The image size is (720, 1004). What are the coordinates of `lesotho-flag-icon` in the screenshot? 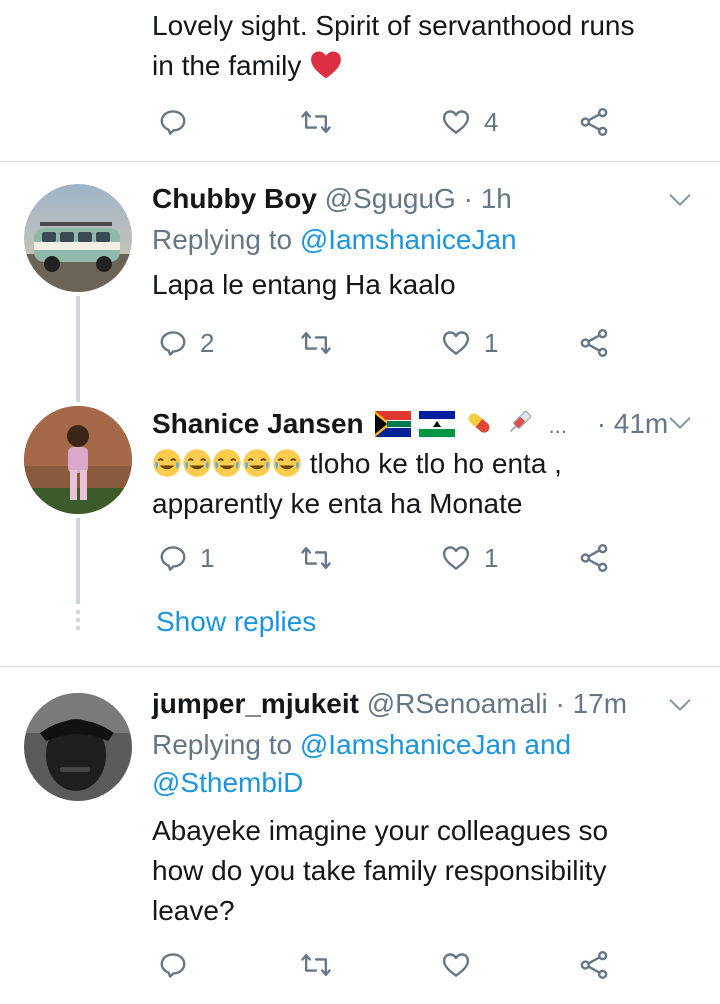 It's located at (437, 424).